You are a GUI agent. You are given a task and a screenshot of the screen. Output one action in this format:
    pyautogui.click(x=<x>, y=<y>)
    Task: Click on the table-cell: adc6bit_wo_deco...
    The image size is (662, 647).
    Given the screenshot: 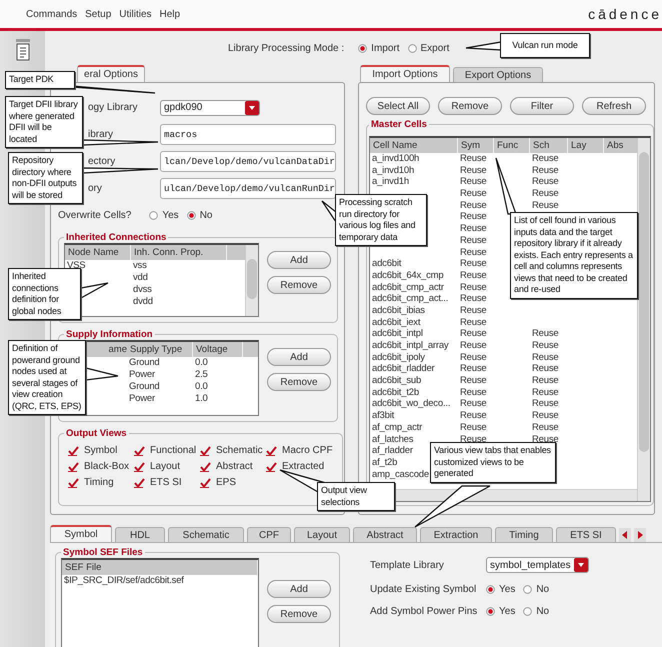 What is the action you would take?
    pyautogui.click(x=410, y=404)
    